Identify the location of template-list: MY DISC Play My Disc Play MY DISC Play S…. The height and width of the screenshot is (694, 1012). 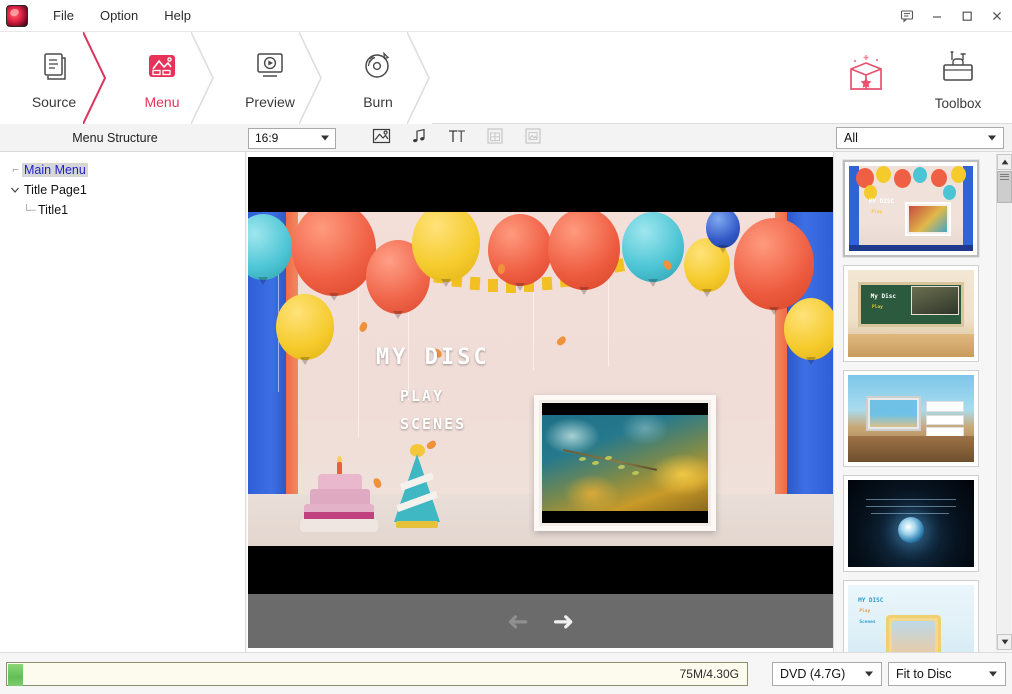
(916, 406).